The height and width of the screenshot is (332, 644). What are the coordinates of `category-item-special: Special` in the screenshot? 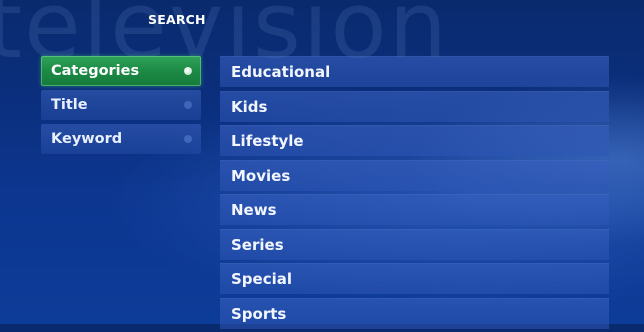 It's located at (414, 278).